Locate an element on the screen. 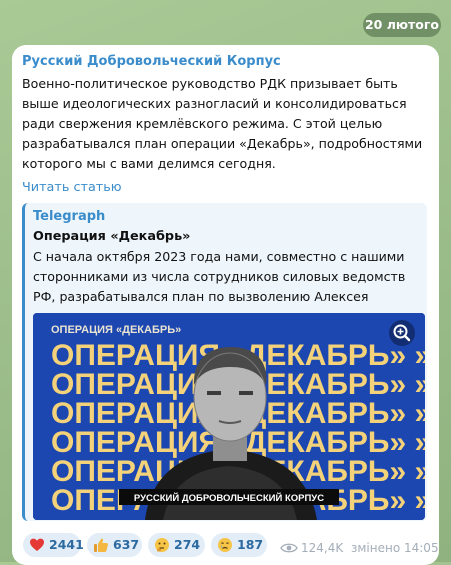  views-count: 124,4K is located at coordinates (322, 548).